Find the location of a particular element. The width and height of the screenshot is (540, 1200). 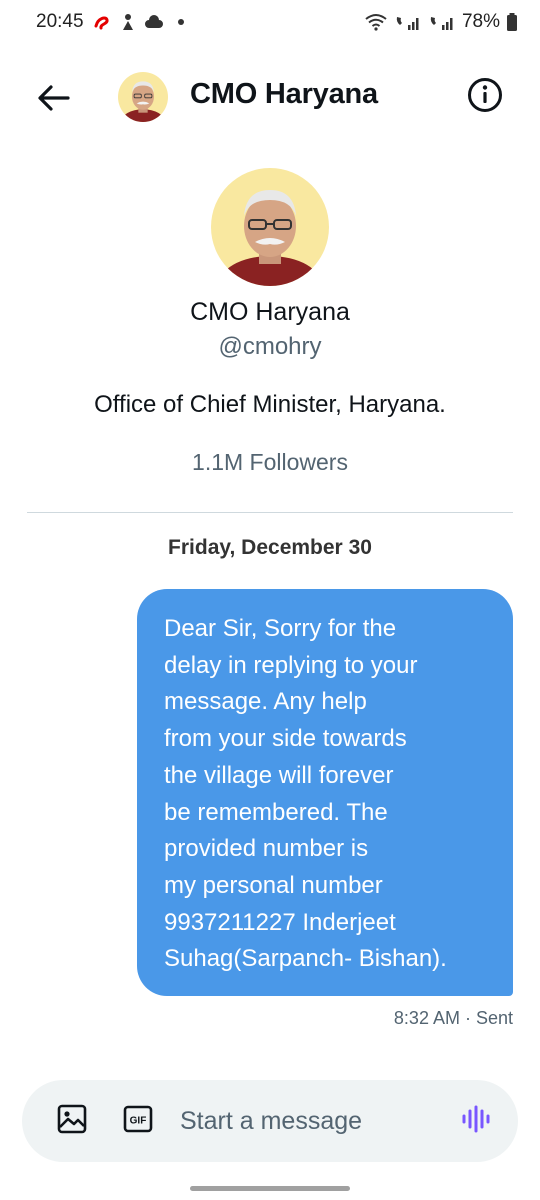

gif-icon: GIF is located at coordinates (138, 1121).